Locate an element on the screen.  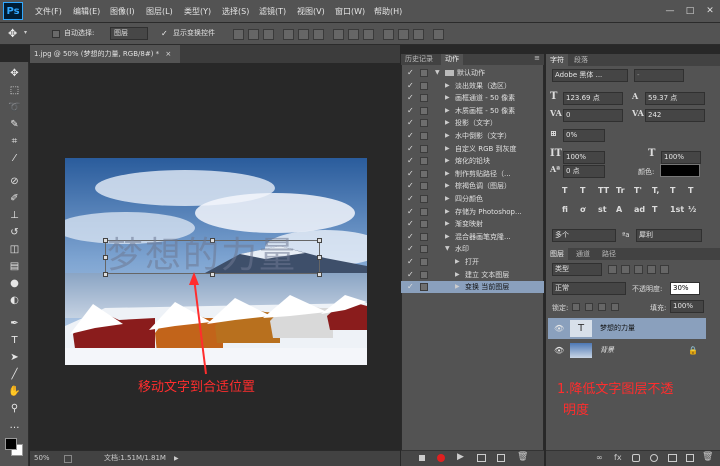
tab-paths: 路径 is located at coordinates (609, 254).